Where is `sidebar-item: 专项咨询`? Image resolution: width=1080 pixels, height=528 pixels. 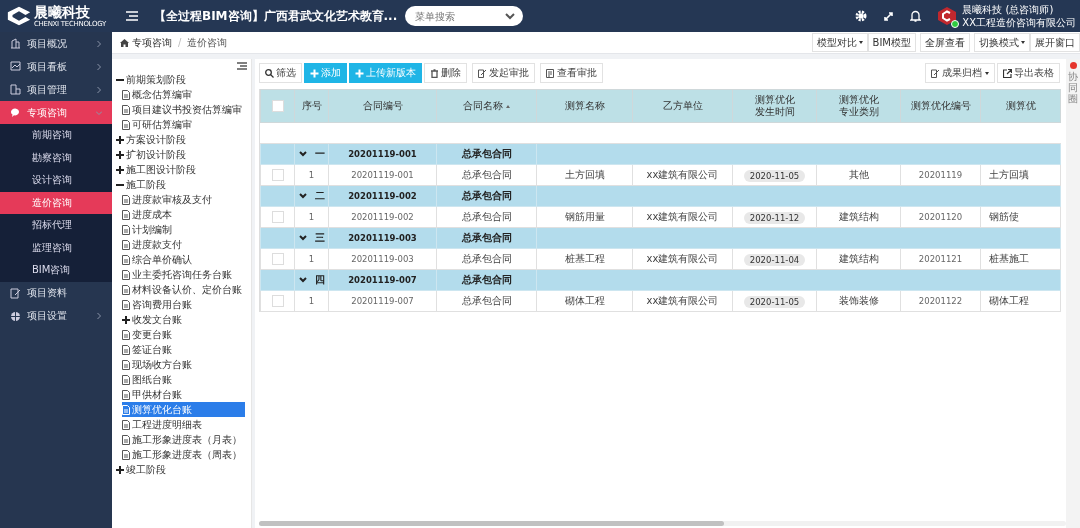
sidebar-item: 专项咨询 is located at coordinates (56, 112).